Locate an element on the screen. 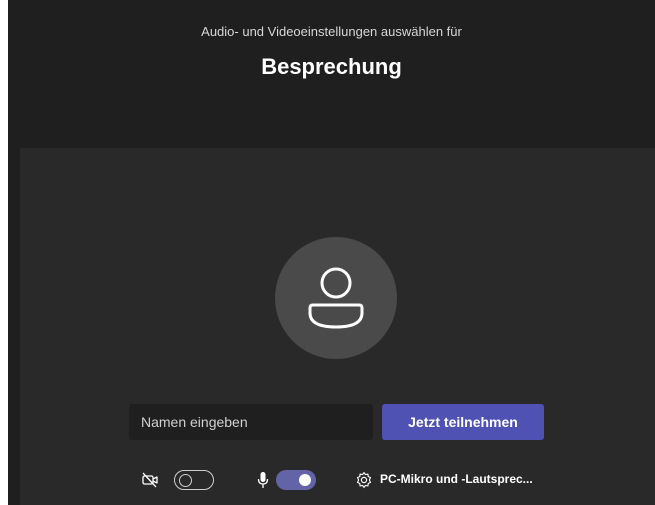 The image size is (655, 505). microphone-toggle-knob is located at coordinates (305, 480).